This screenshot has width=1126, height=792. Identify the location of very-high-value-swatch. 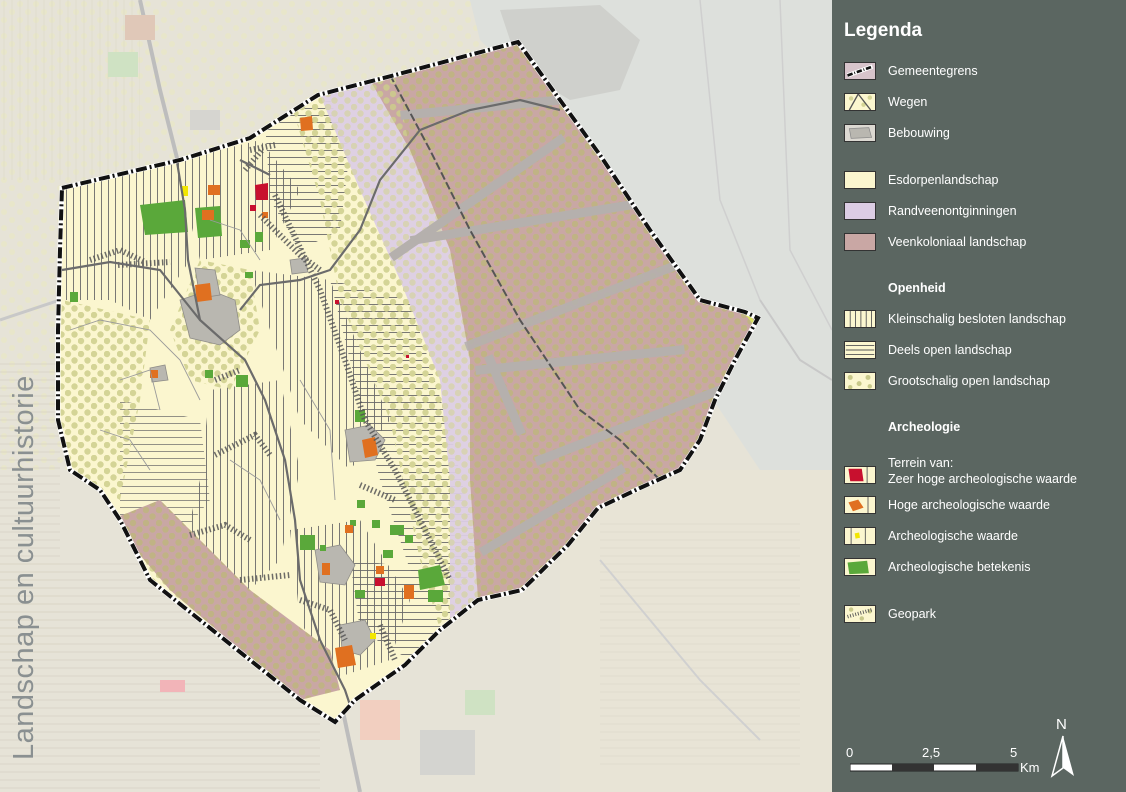
(860, 475).